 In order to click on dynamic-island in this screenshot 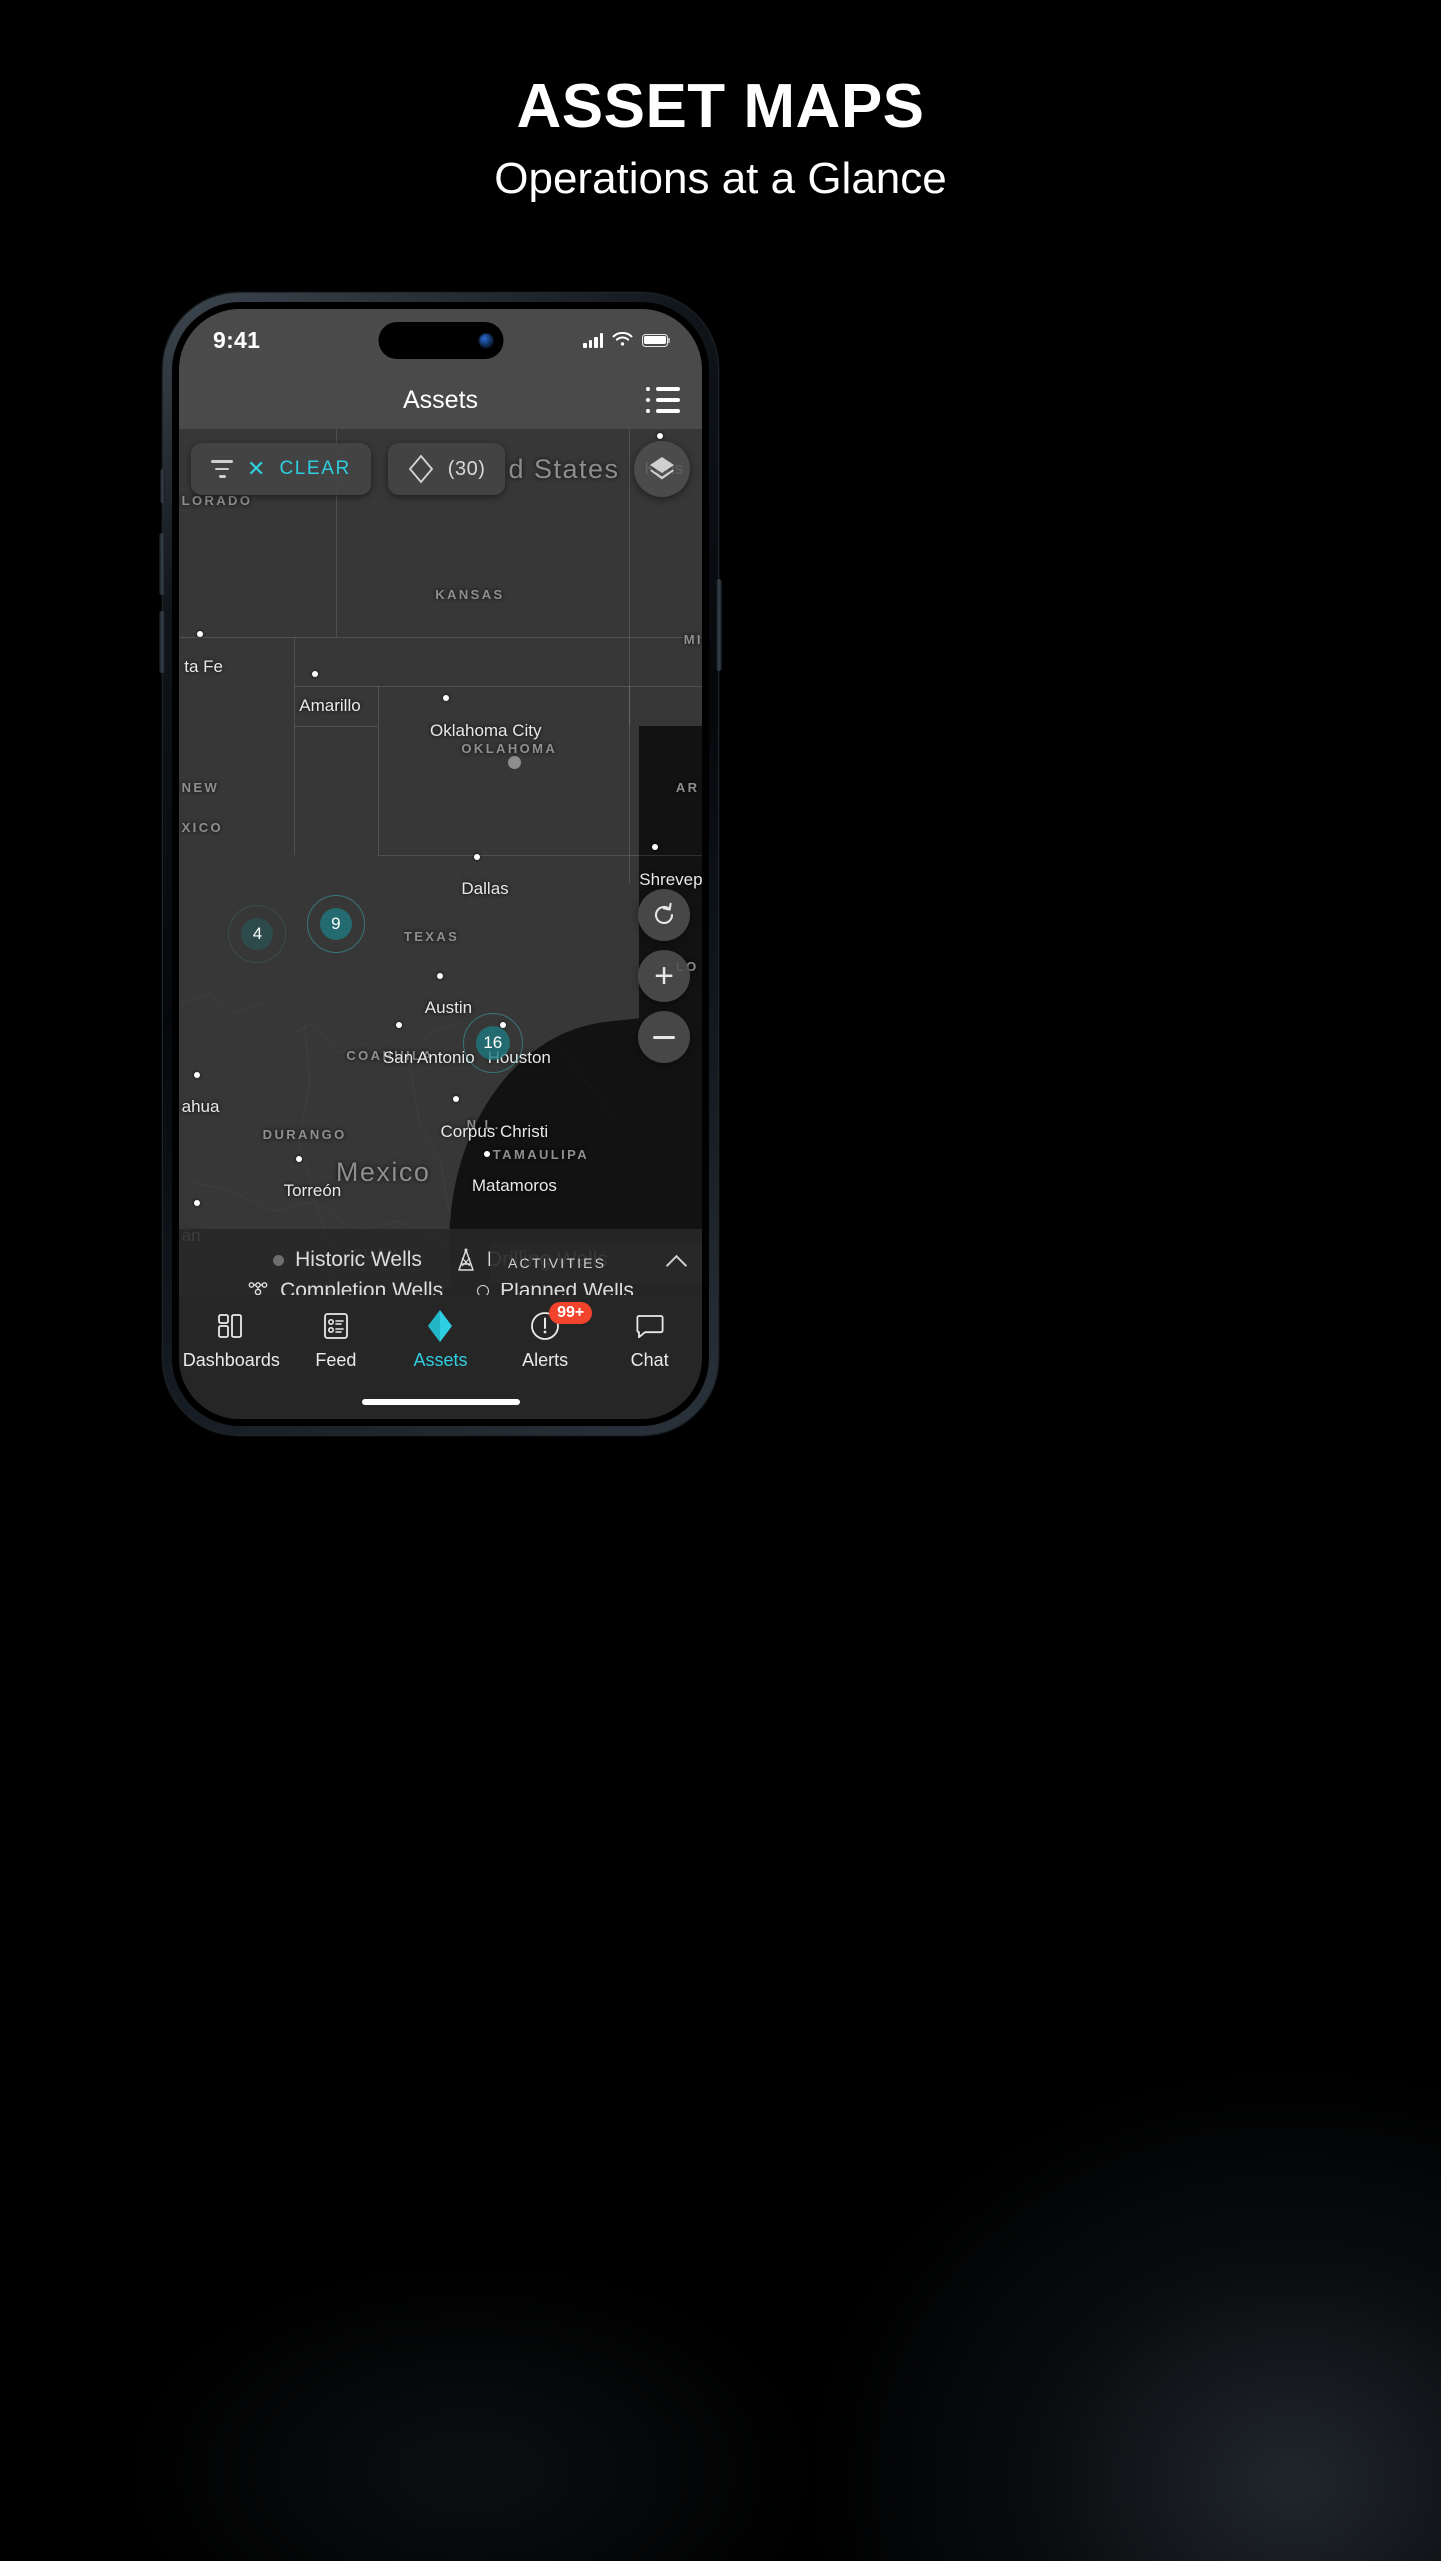, I will do `click(440, 340)`.